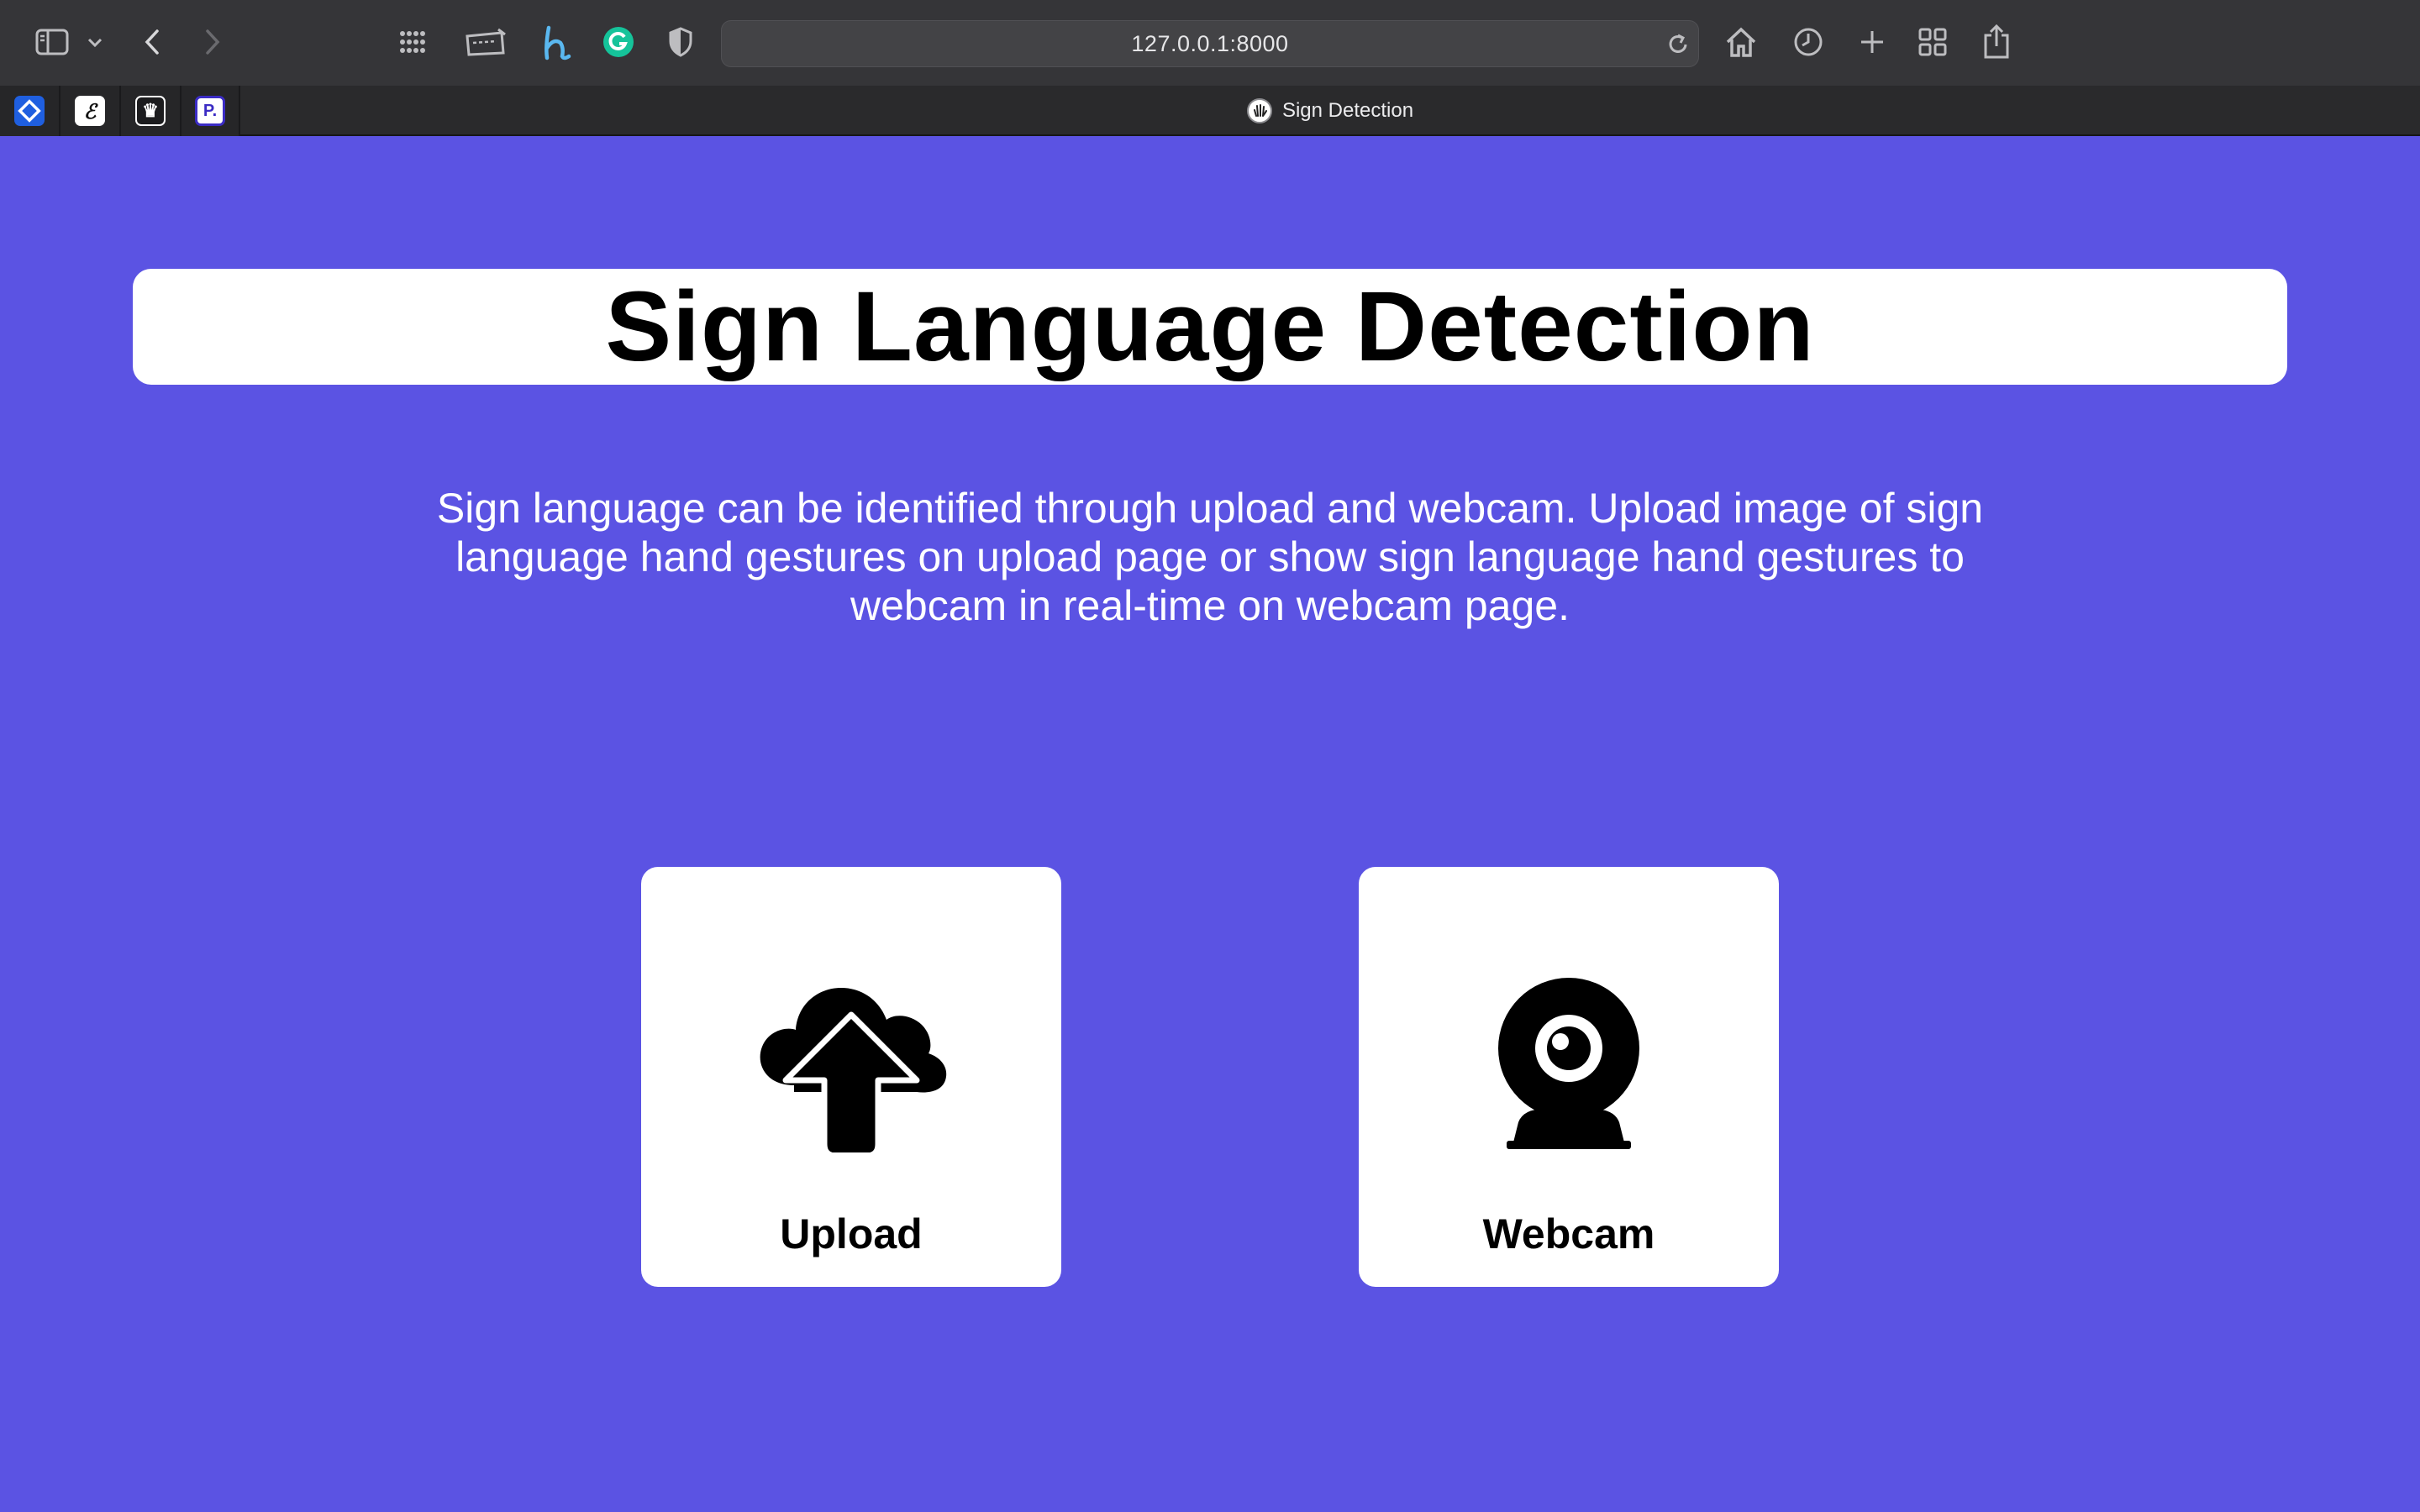 The image size is (2420, 1512). I want to click on upload-label: Upload, so click(852, 1233).